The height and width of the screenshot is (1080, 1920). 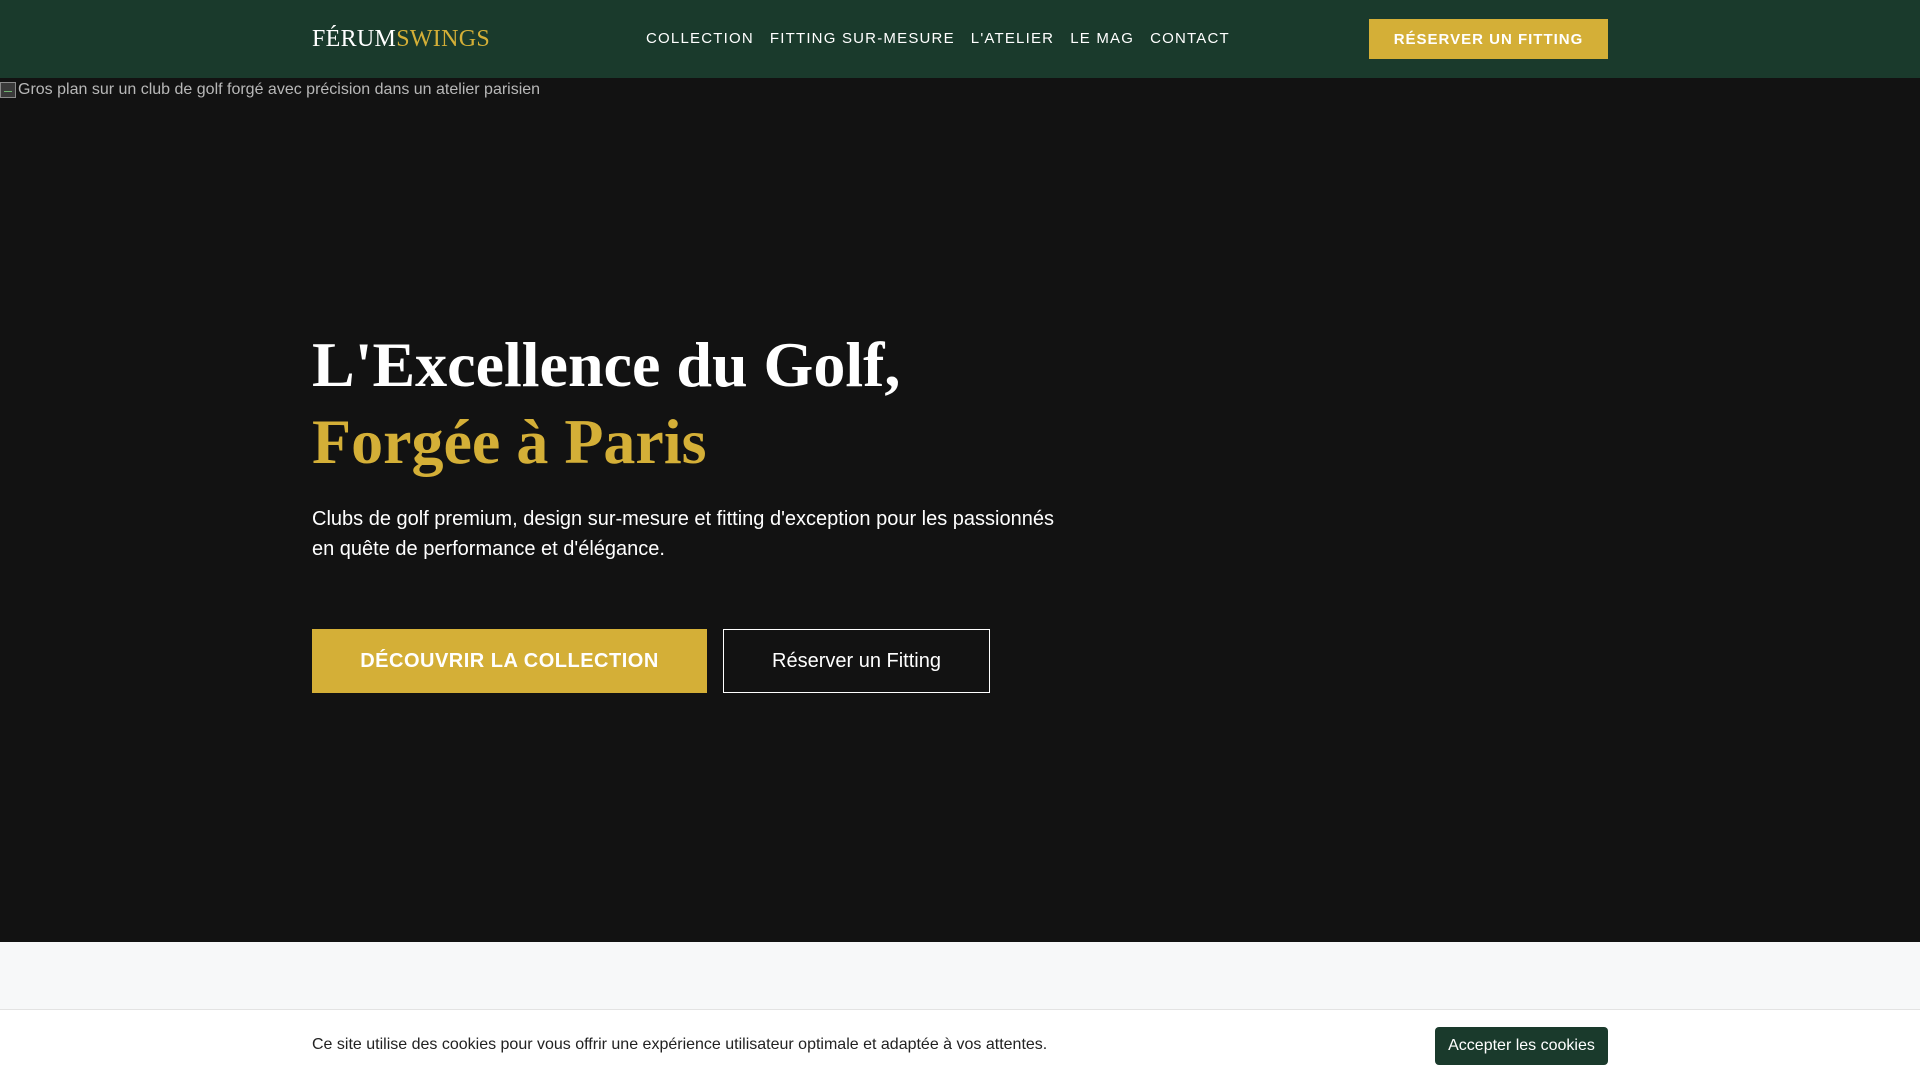 What do you see at coordinates (862, 39) in the screenshot?
I see `nav-item-fitting: FITTING SUR-MESURE` at bounding box center [862, 39].